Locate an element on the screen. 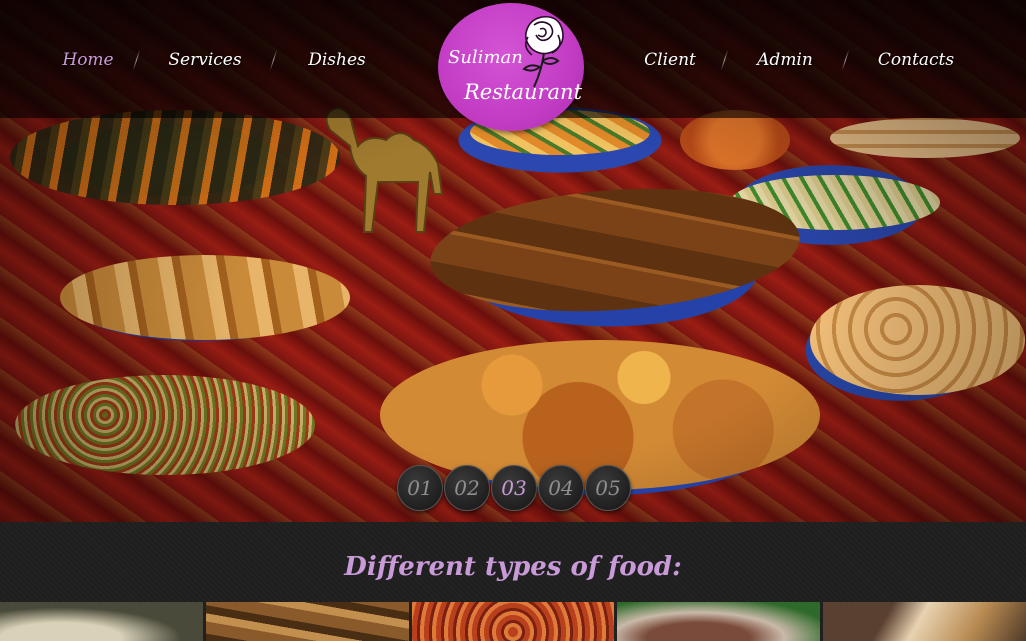  main-nav-right: Client Admin Contacts is located at coordinates (801, 60).